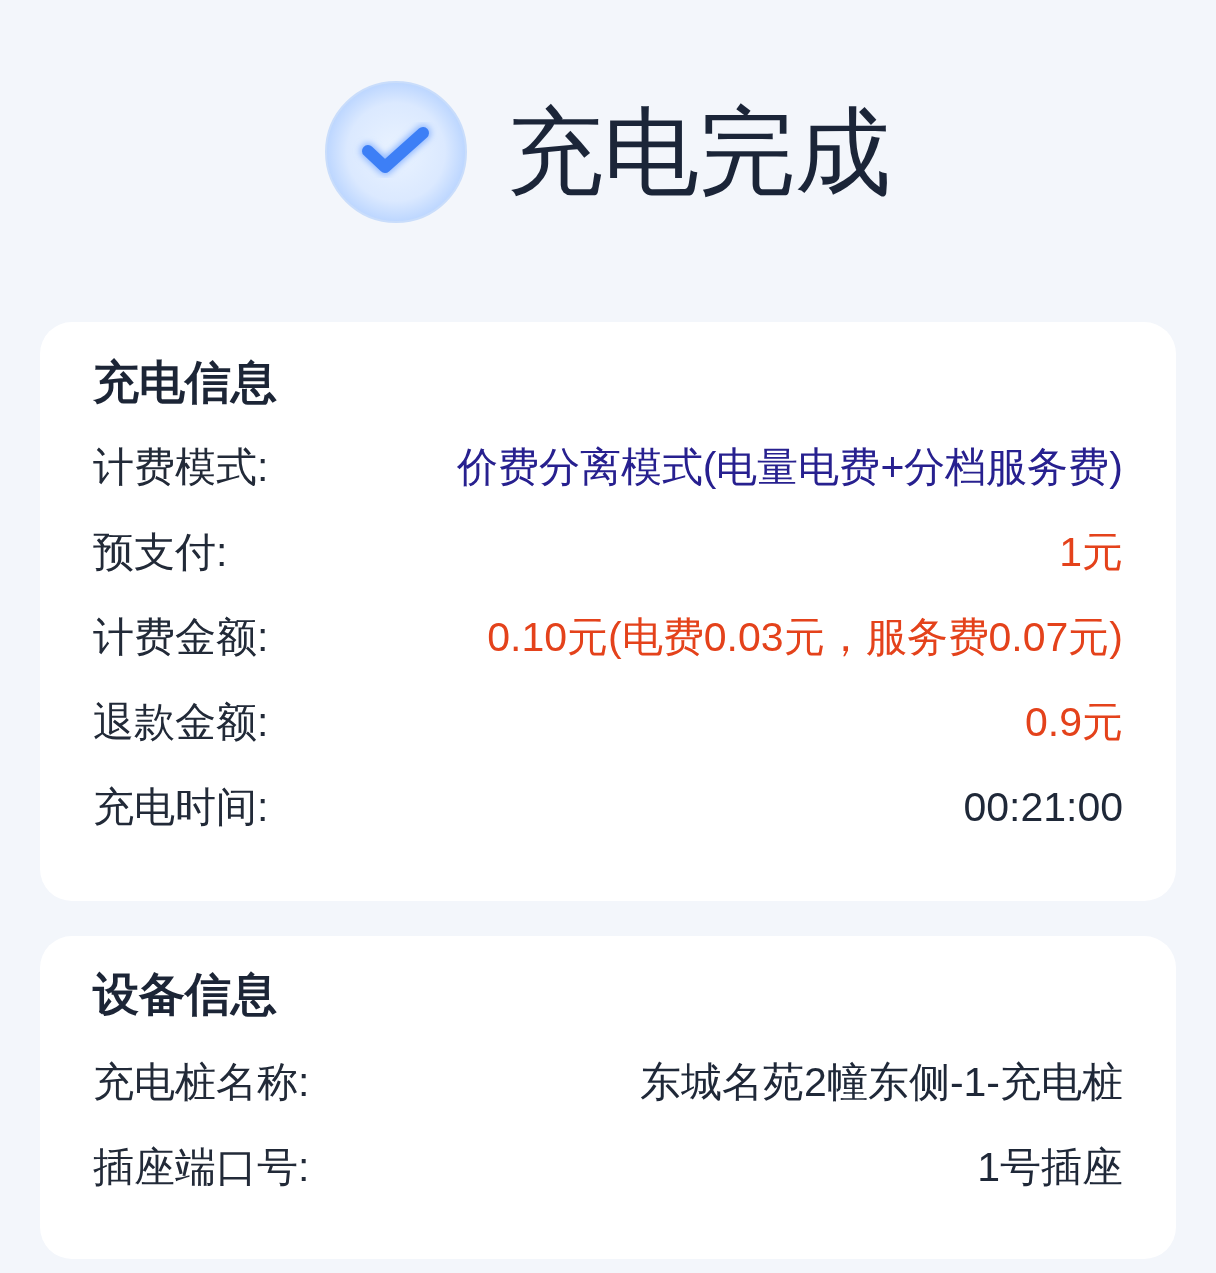 The width and height of the screenshot is (1216, 1273). Describe the element at coordinates (185, 994) in the screenshot. I see `section-title: 设备信息` at that location.